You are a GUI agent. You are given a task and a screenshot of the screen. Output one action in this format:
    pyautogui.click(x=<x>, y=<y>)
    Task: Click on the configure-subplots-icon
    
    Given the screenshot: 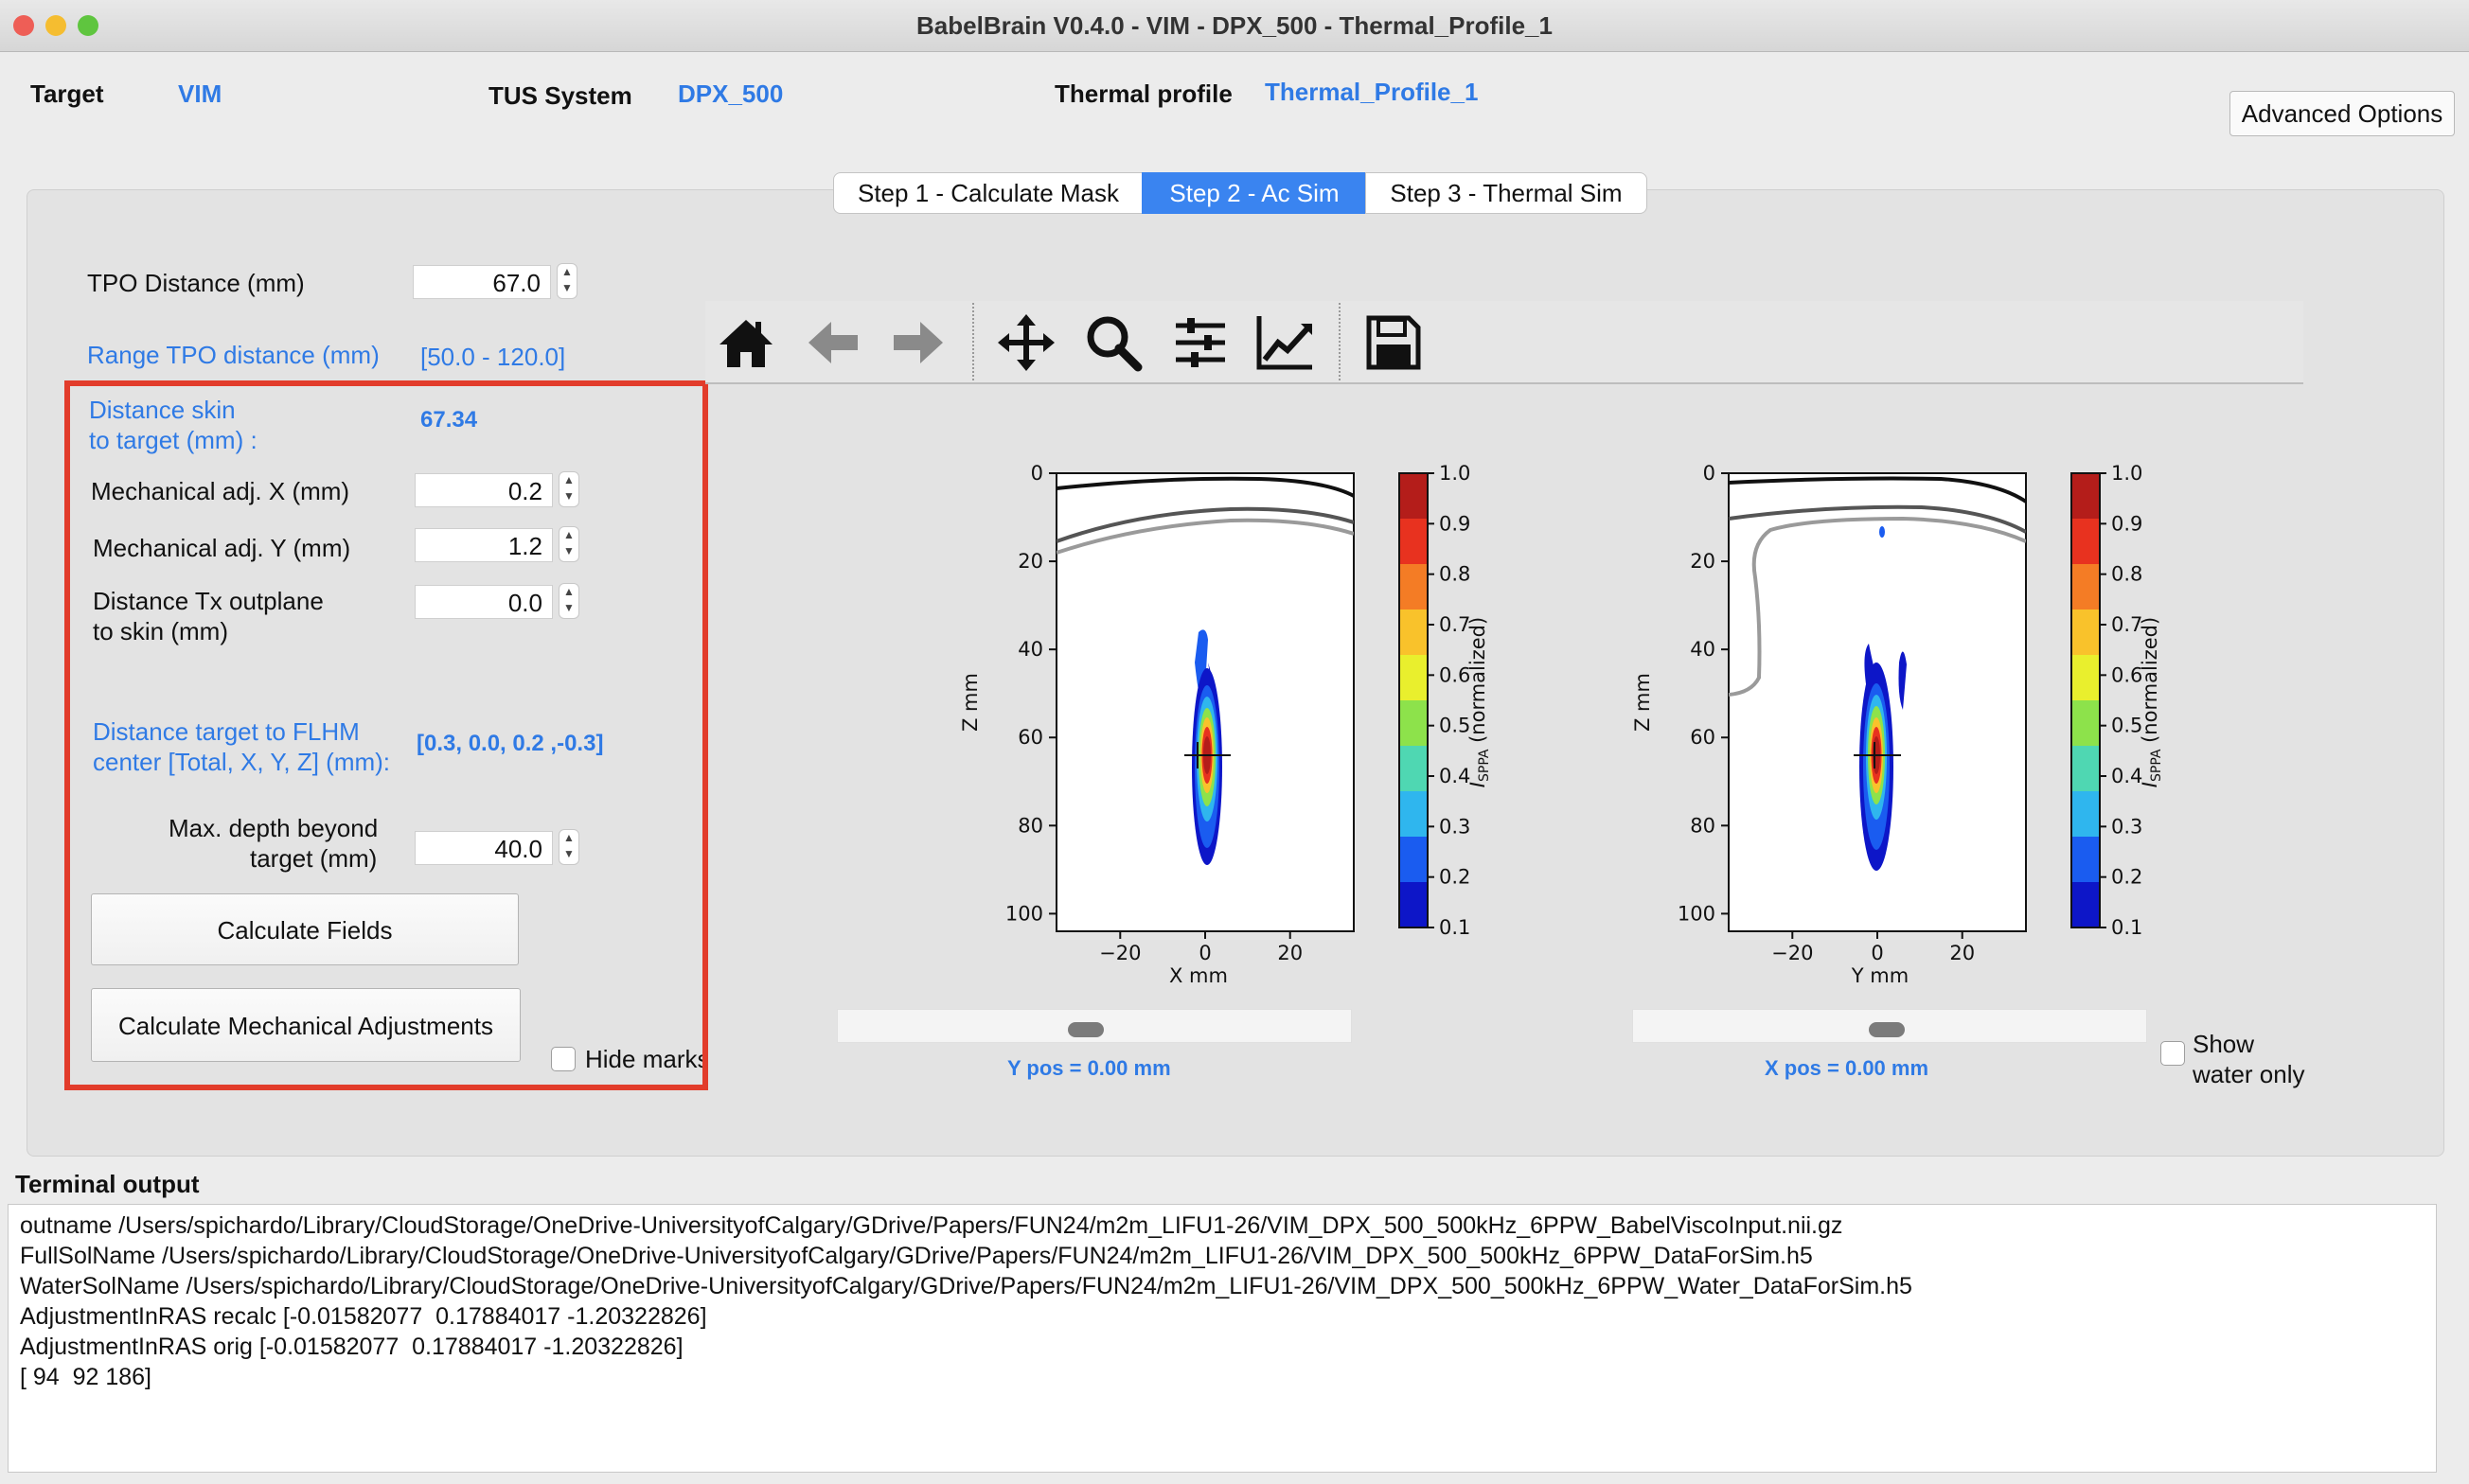 What is the action you would take?
    pyautogui.click(x=1200, y=342)
    